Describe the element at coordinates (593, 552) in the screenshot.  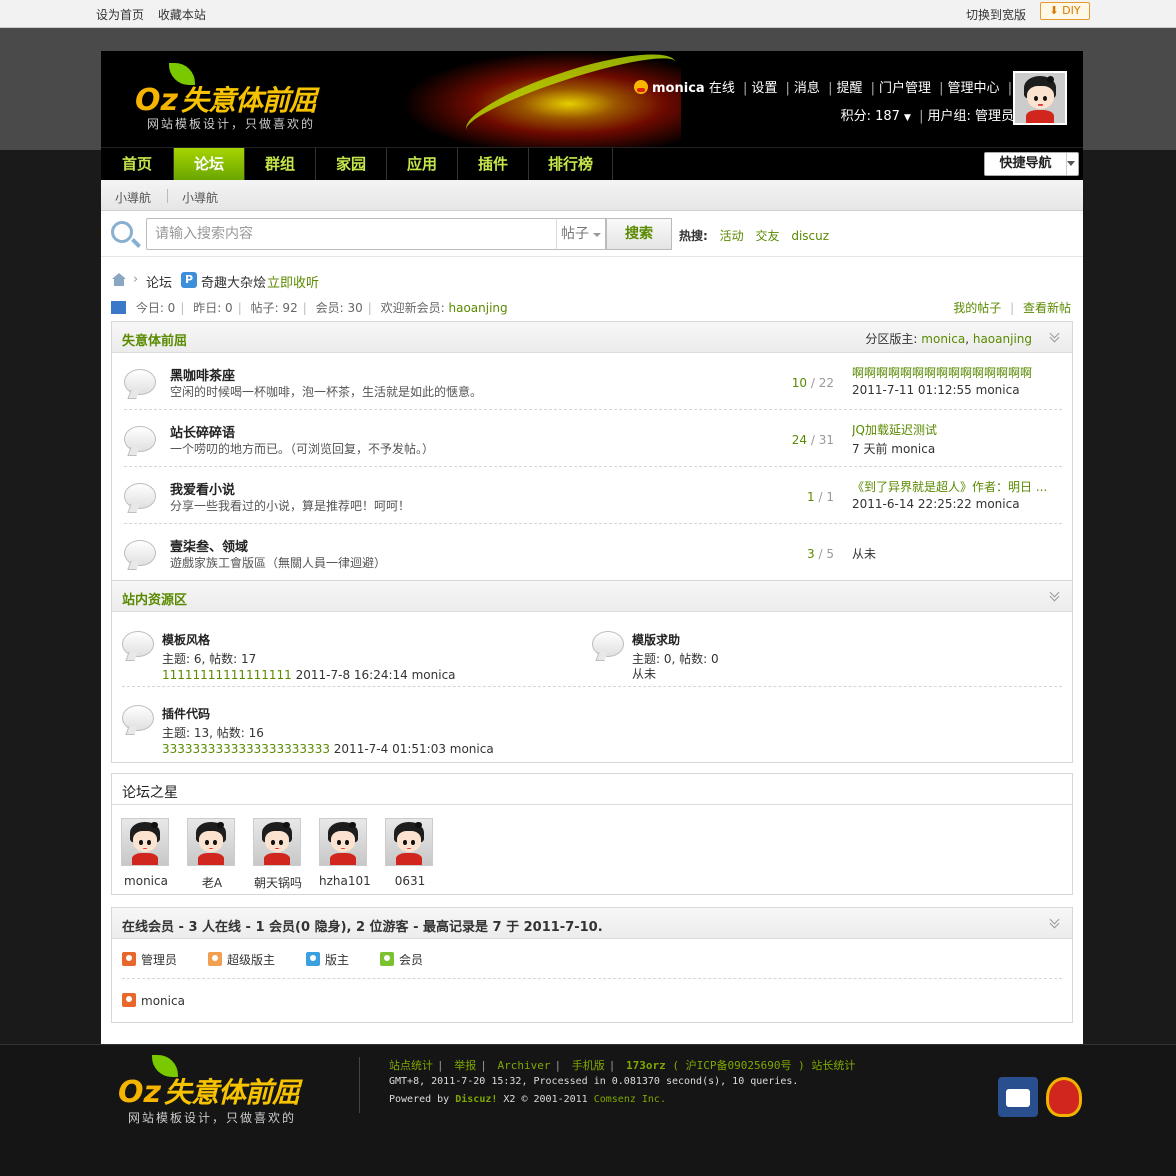
I see `forum-row: 壹柒叁、领域 遊戲家族工會版區（無關人員一律迴避） 3 / 5 从未` at that location.